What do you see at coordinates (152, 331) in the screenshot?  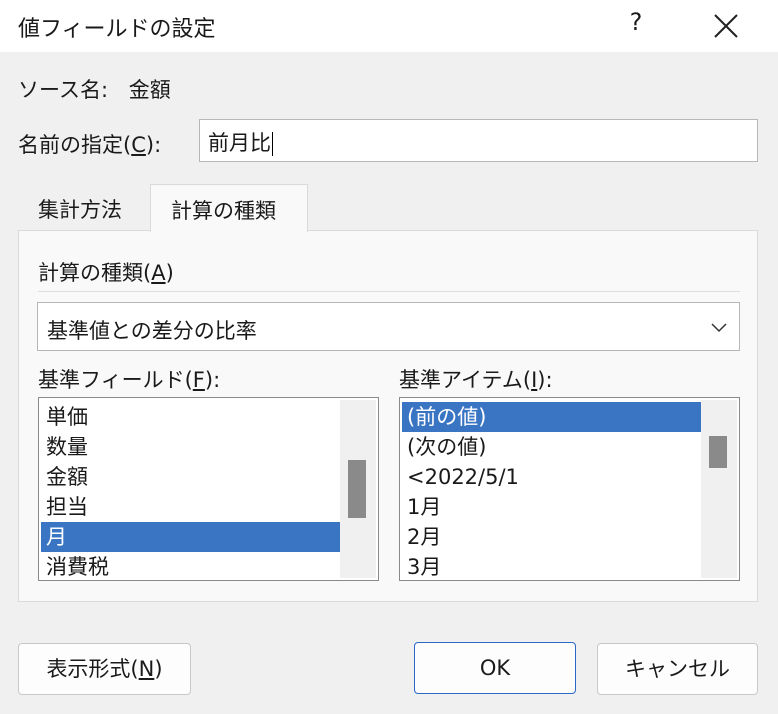 I see `calc-type-selected: 基準値との差分の比率` at bounding box center [152, 331].